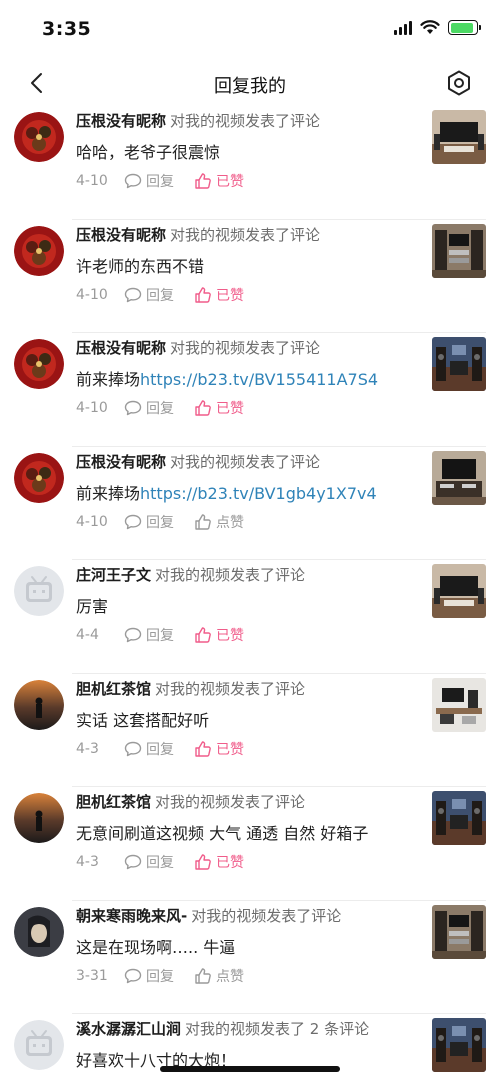 The width and height of the screenshot is (500, 1082). What do you see at coordinates (67, 29) in the screenshot?
I see `status-time: 3:35` at bounding box center [67, 29].